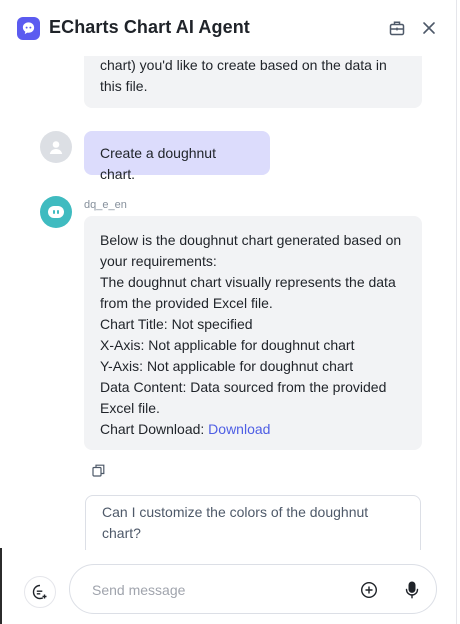 The image size is (460, 624). I want to click on message-line: Excel file., so click(130, 408).